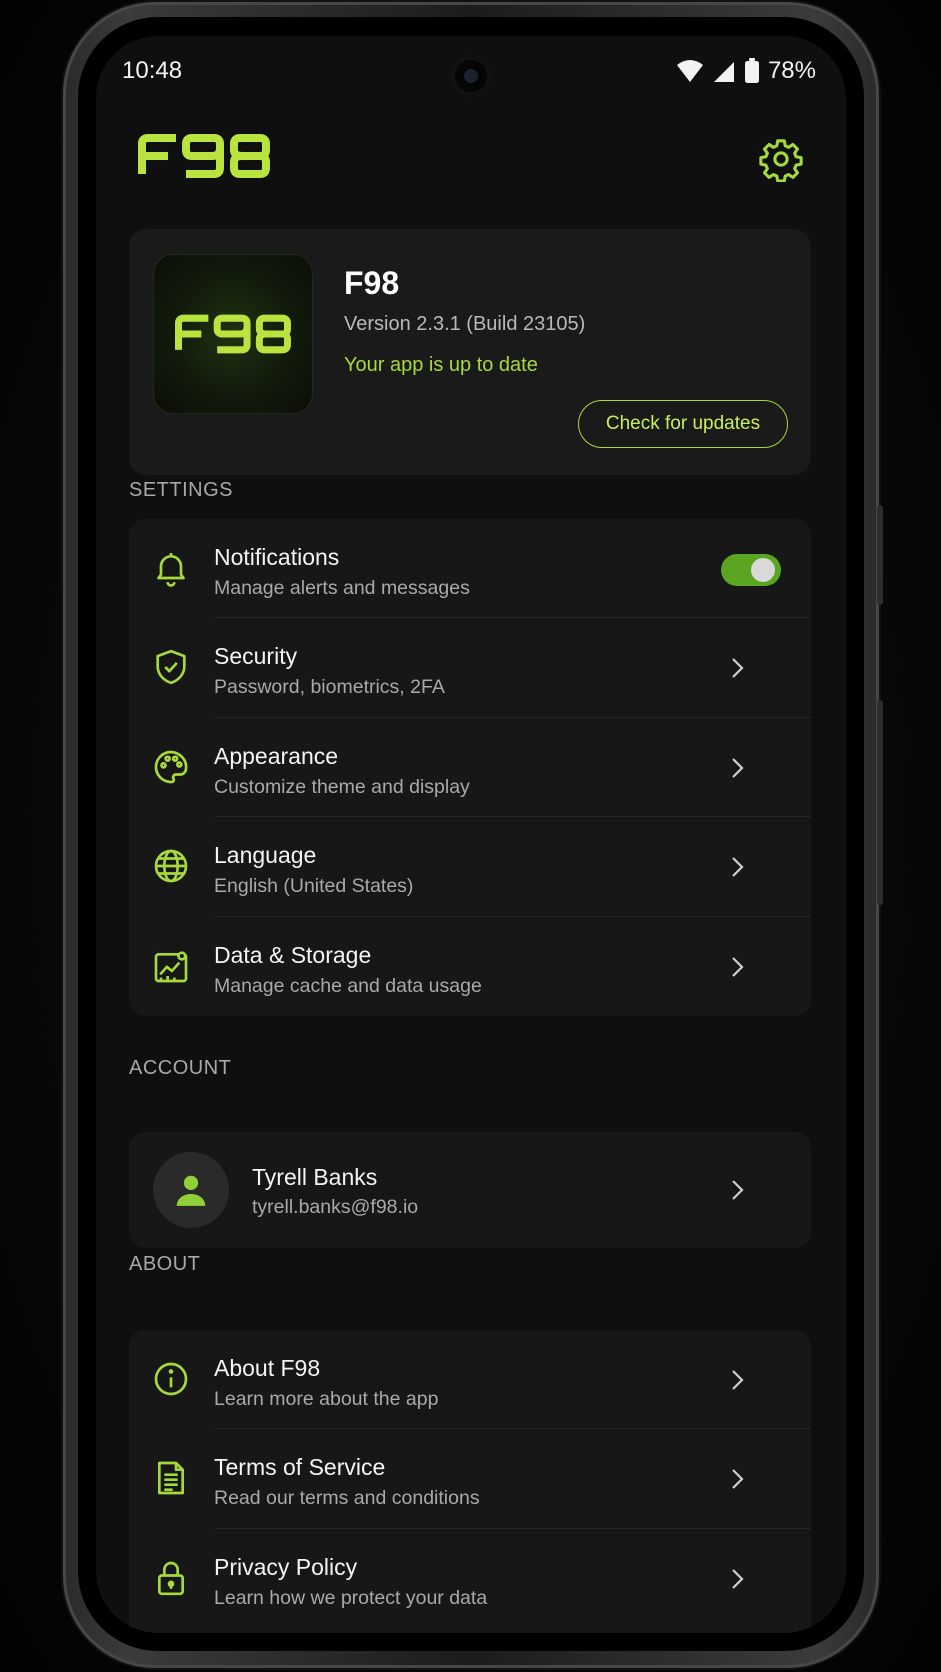 The width and height of the screenshot is (941, 1672). I want to click on lock-icon, so click(171, 1578).